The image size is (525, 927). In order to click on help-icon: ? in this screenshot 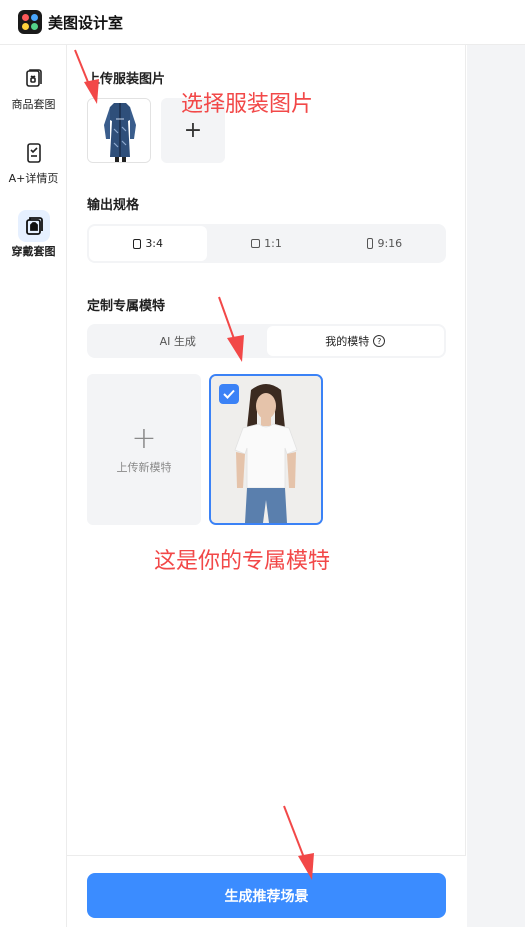, I will do `click(379, 341)`.